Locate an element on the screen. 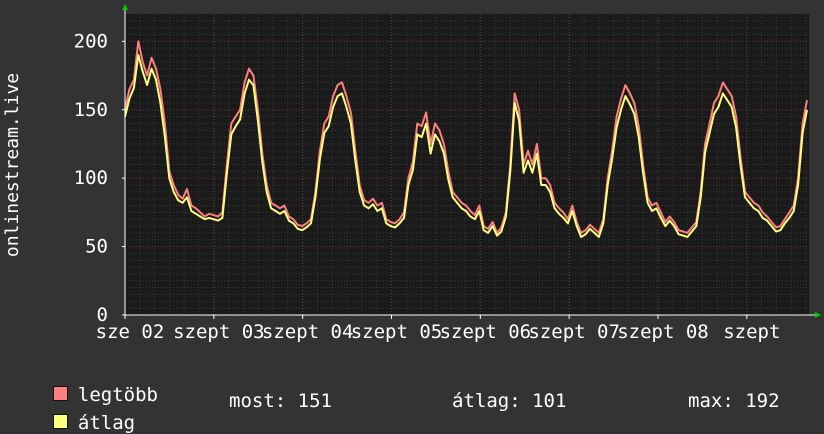  legend-avg: átlag is located at coordinates (82, 412).